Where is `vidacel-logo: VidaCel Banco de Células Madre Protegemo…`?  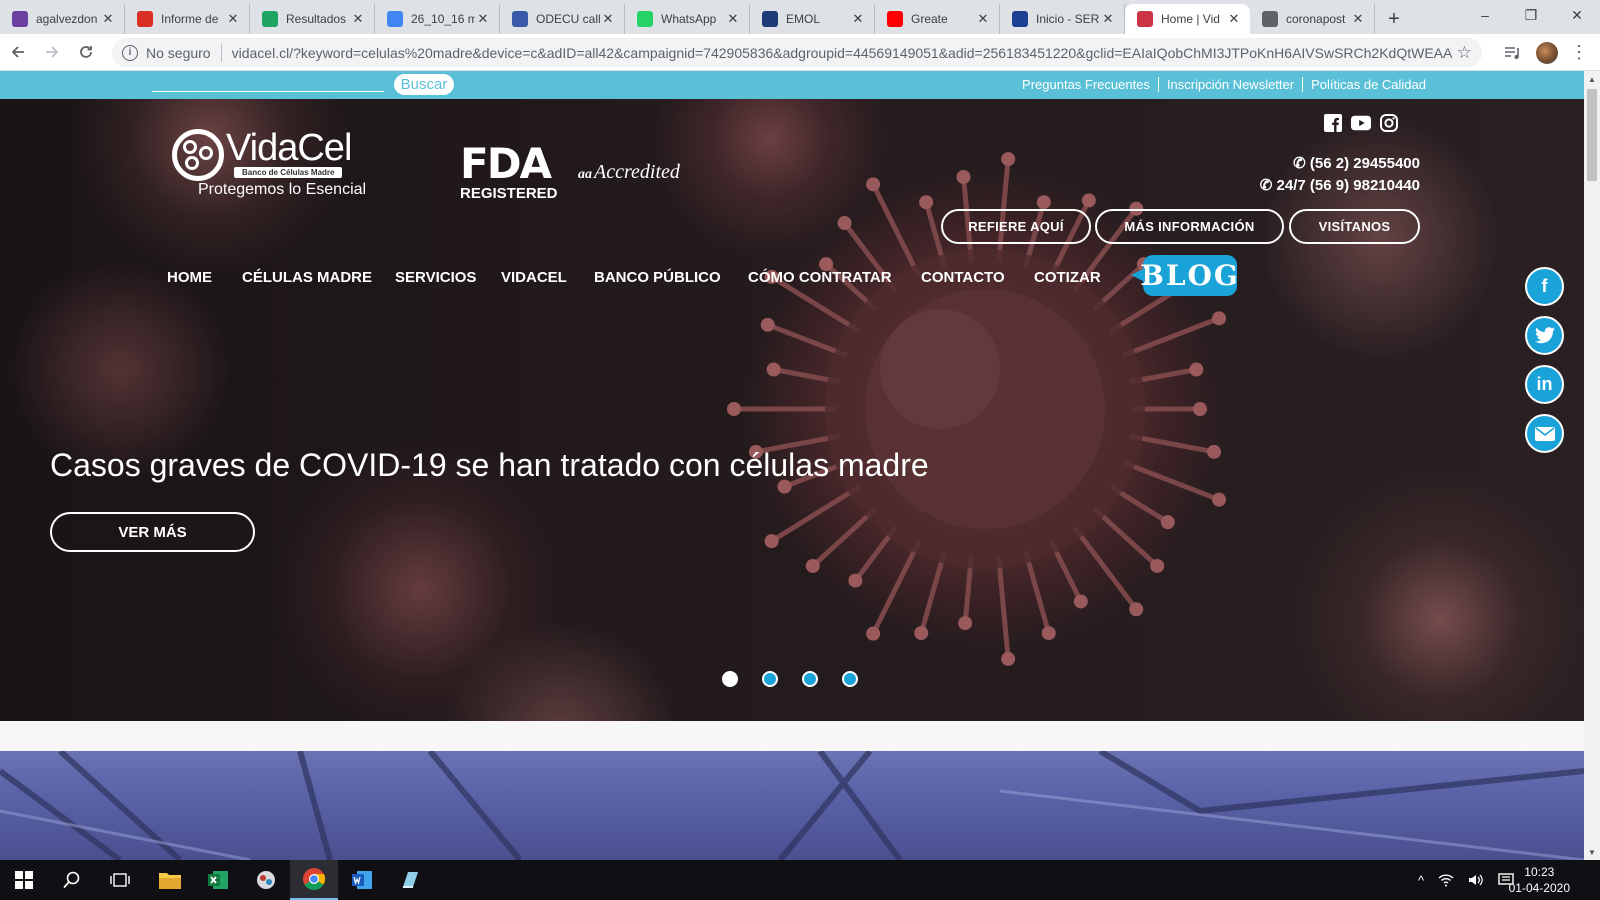 vidacel-logo: VidaCel Banco de Células Madre Protegemo… is located at coordinates (272, 165).